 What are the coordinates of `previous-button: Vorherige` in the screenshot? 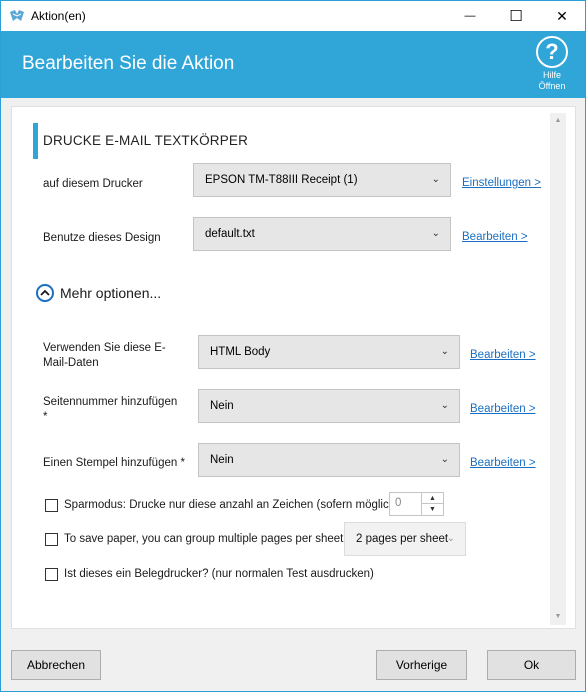 It's located at (421, 665).